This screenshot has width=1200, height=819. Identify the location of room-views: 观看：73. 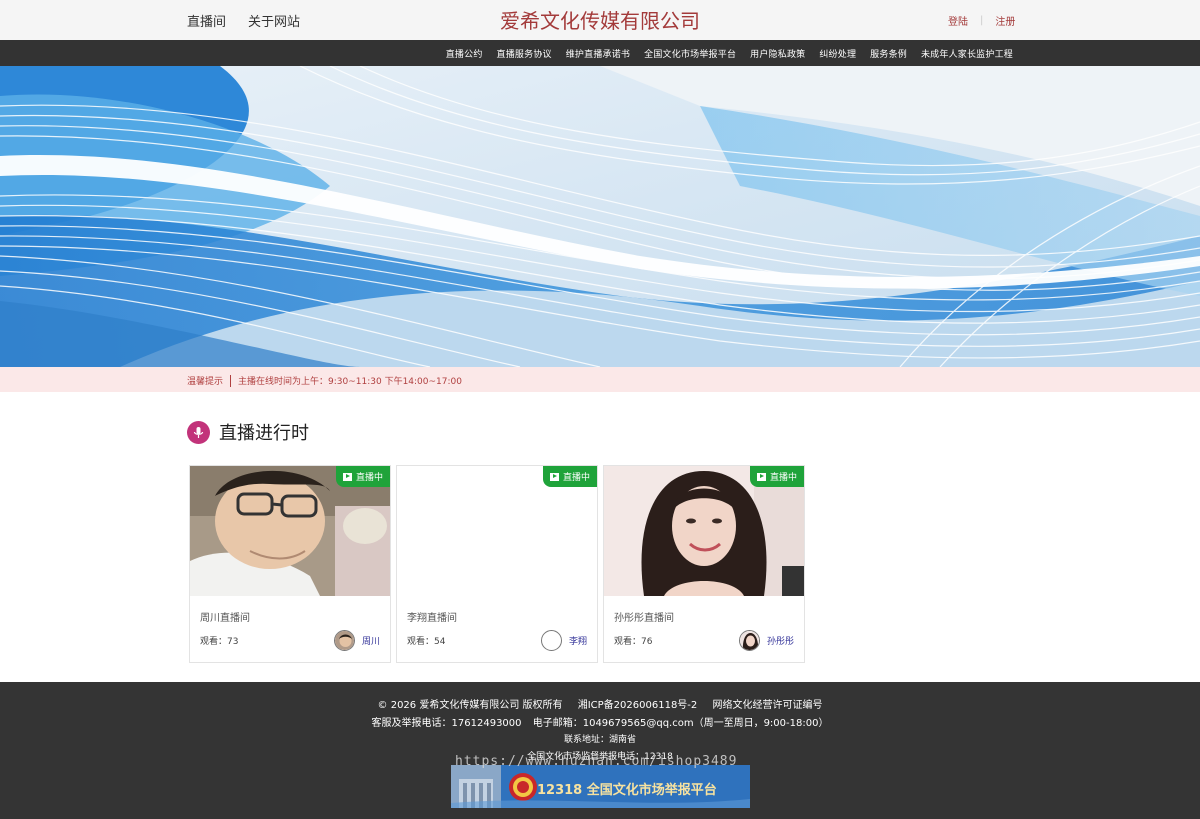
(219, 642).